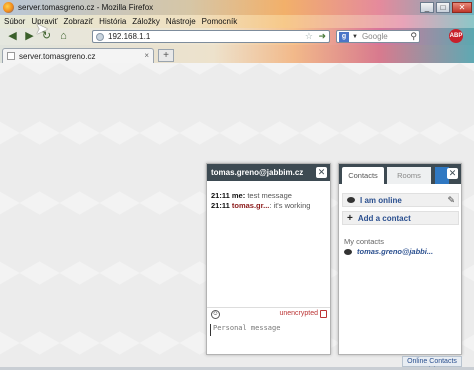  I want to click on plus-icon: +, so click(350, 218).